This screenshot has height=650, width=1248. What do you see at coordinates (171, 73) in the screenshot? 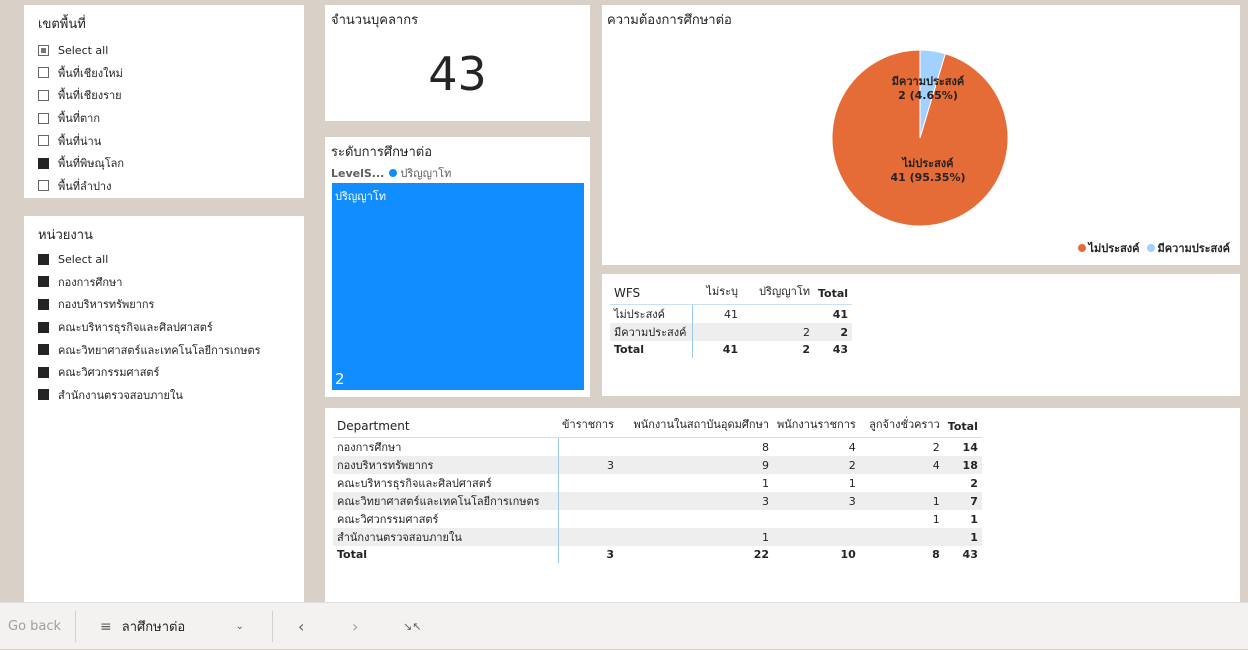
I see `area-slicer-item: พื้นที่เชียงใหม่` at bounding box center [171, 73].